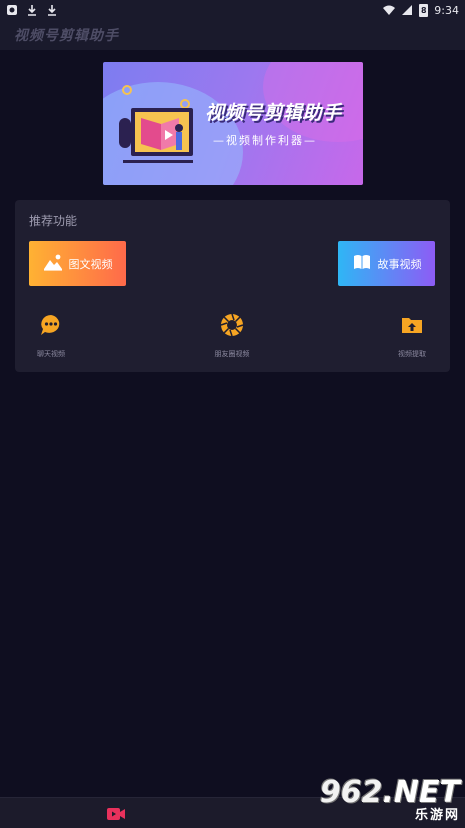  I want to click on site-watermark: 962.NET 乐游网, so click(390, 801).